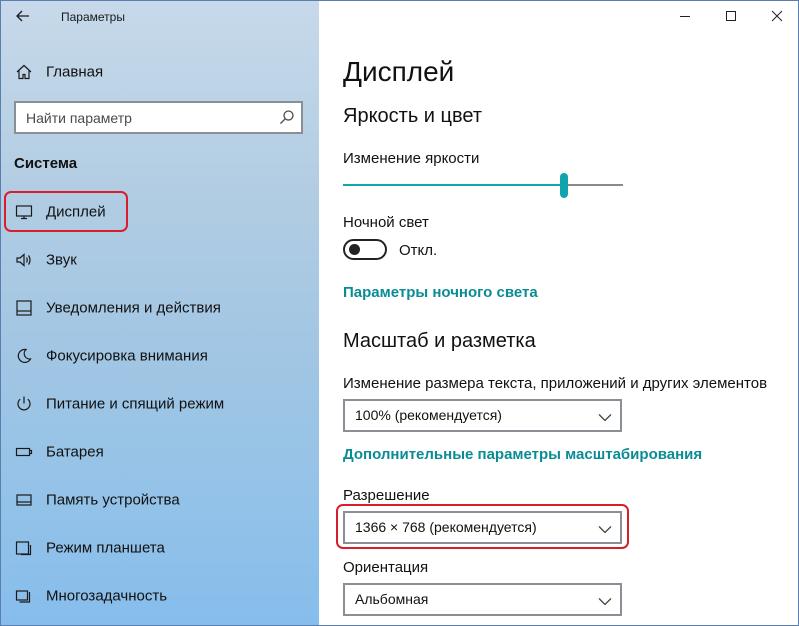  Describe the element at coordinates (160, 17) in the screenshot. I see `title-bar: Параметры` at that location.